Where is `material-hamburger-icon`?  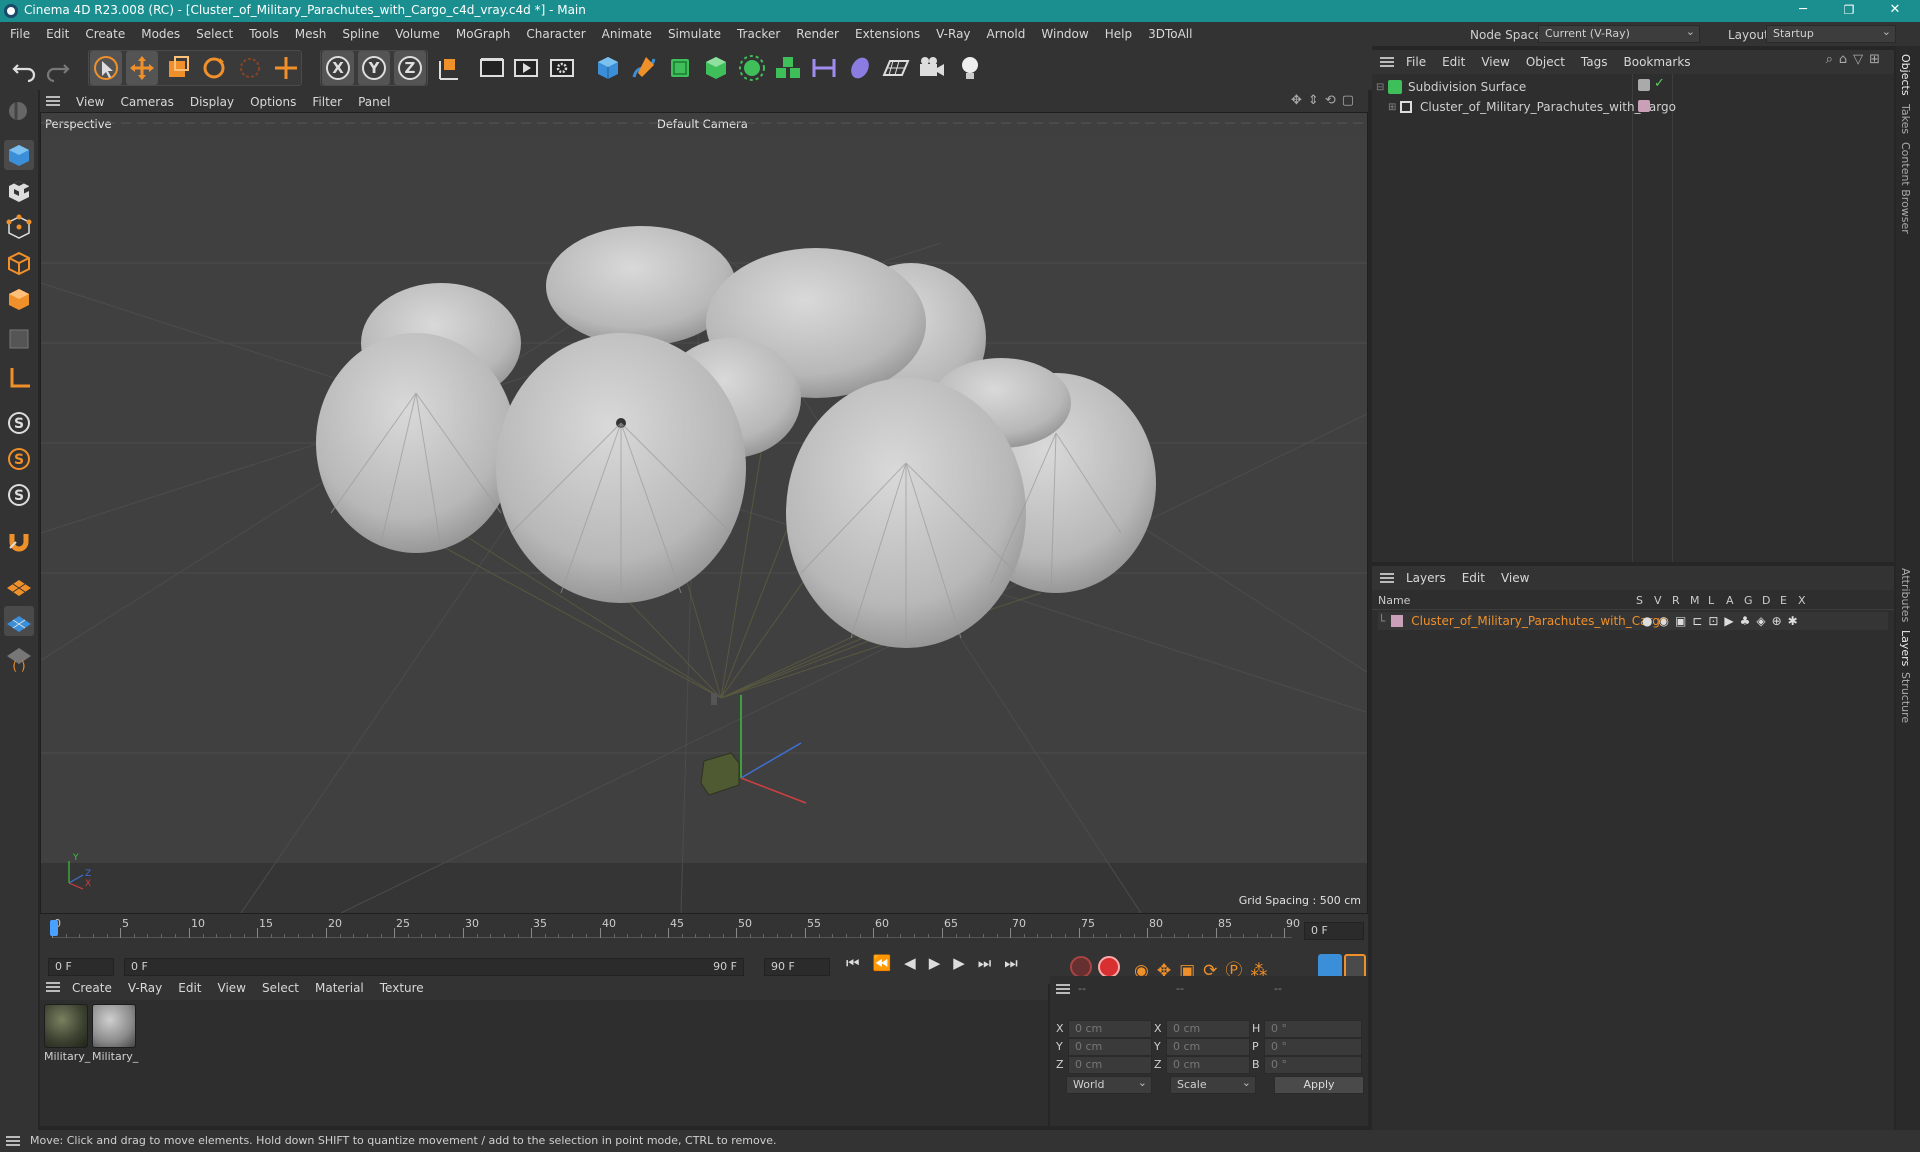
material-hamburger-icon is located at coordinates (53, 987).